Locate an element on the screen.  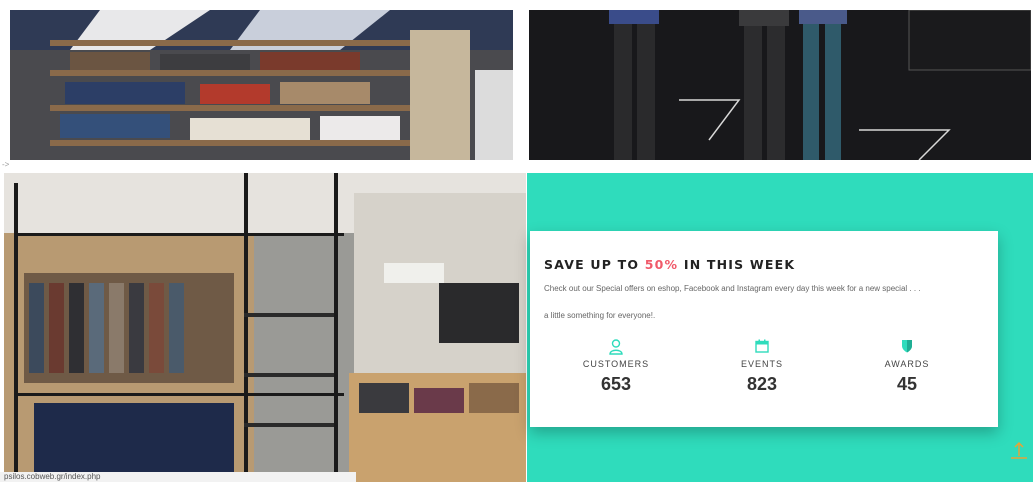
stat-value: 45 is located at coordinates (907, 384).